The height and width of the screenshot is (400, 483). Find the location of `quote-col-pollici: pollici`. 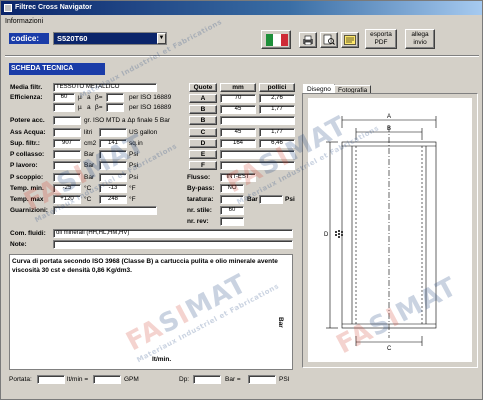

quote-col-pollici: pollici is located at coordinates (277, 87).